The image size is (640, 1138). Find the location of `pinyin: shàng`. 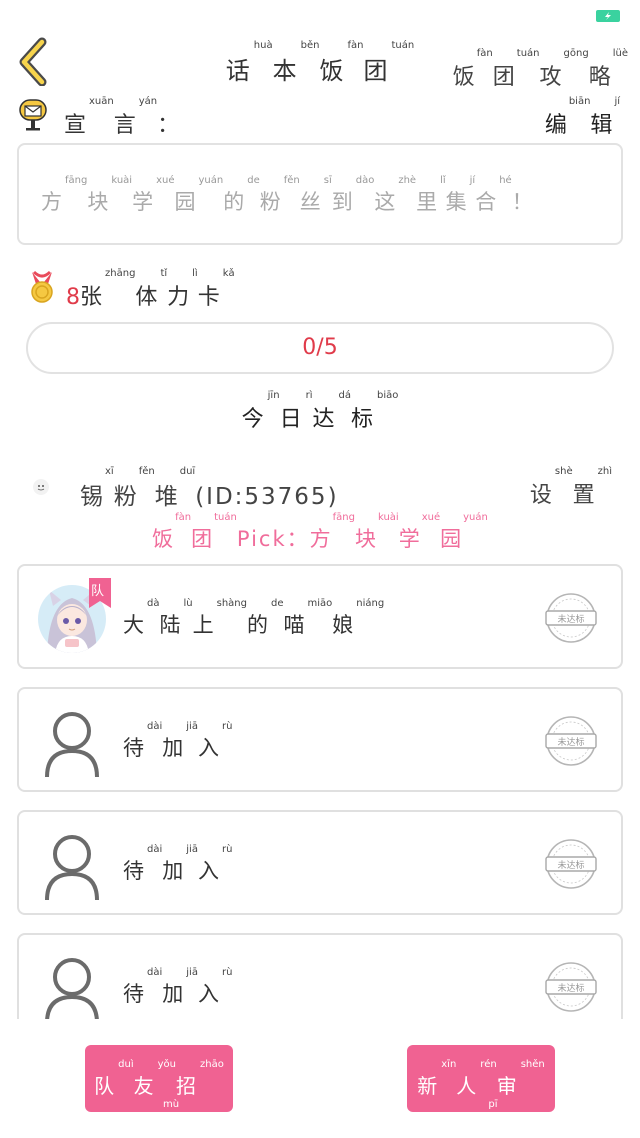

pinyin: shàng is located at coordinates (231, 603).